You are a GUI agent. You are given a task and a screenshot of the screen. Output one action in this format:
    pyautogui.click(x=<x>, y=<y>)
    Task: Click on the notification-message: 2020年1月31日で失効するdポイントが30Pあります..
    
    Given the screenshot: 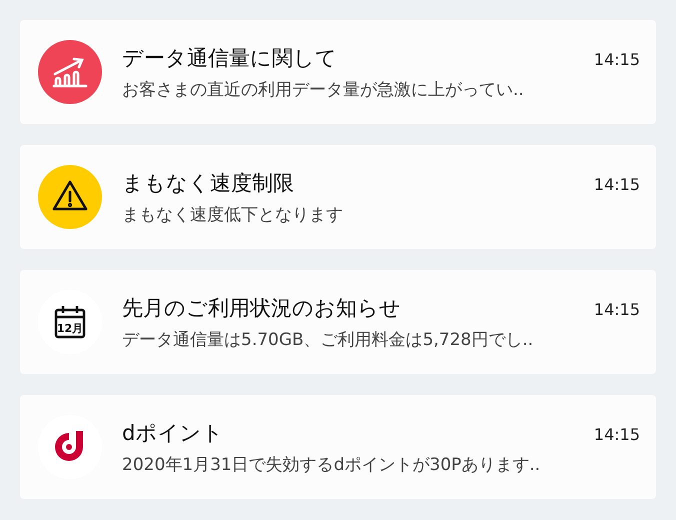 What is the action you would take?
    pyautogui.click(x=332, y=465)
    